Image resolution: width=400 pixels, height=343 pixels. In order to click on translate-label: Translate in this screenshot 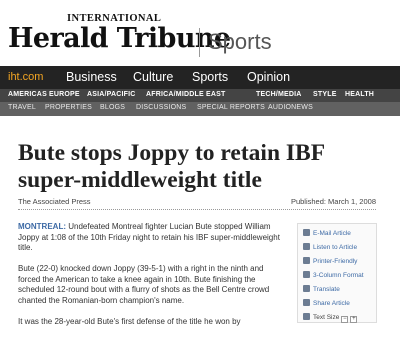, I will do `click(326, 289)`.